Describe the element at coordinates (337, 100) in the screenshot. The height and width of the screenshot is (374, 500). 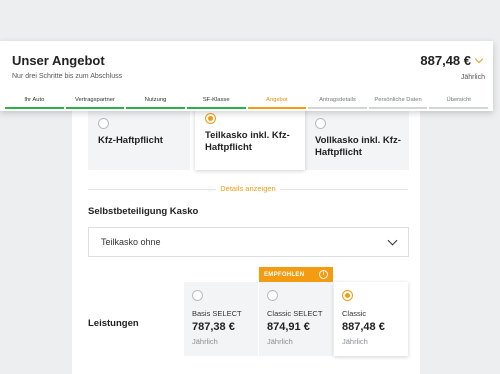
I see `step-label: Antragsdetails` at that location.